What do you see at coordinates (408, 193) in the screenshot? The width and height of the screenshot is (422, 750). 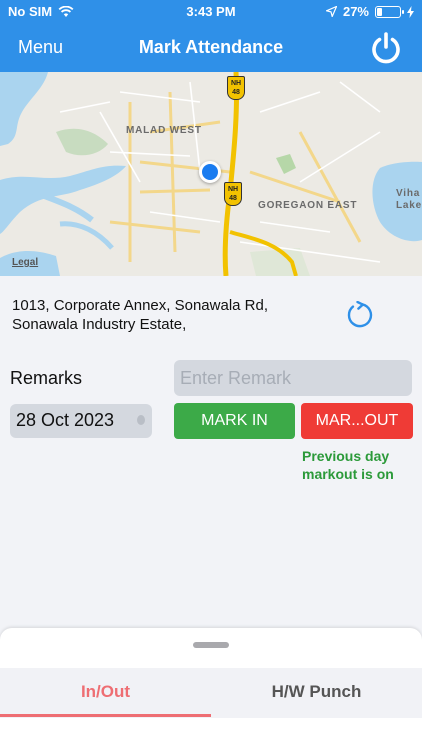 I see `map-label-vihar-line1: Viha` at bounding box center [408, 193].